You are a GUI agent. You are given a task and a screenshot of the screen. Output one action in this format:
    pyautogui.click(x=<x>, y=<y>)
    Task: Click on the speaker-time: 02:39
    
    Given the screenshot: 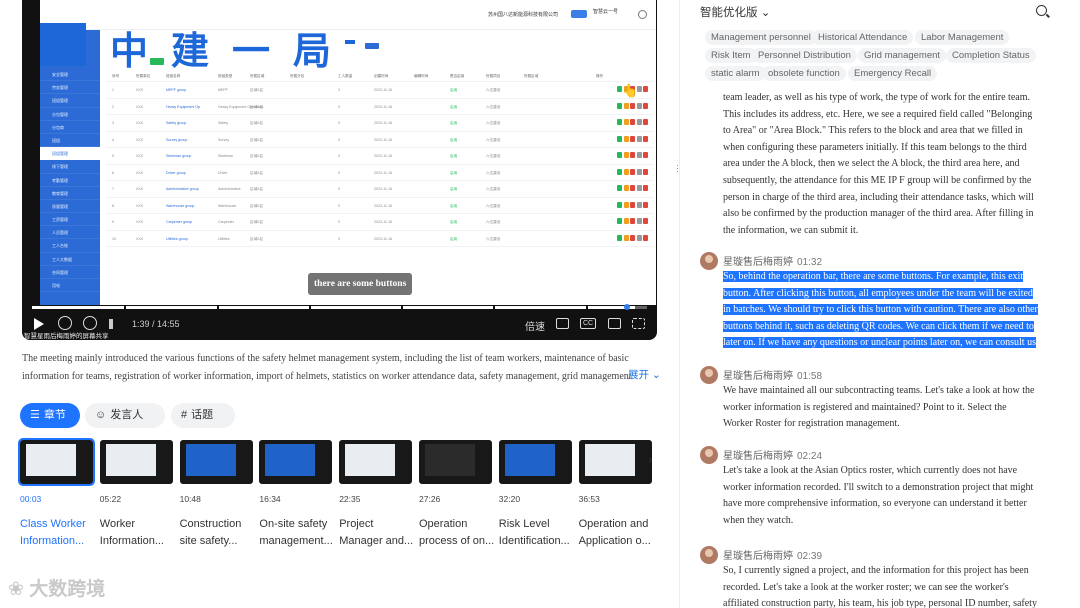 What is the action you would take?
    pyautogui.click(x=809, y=556)
    